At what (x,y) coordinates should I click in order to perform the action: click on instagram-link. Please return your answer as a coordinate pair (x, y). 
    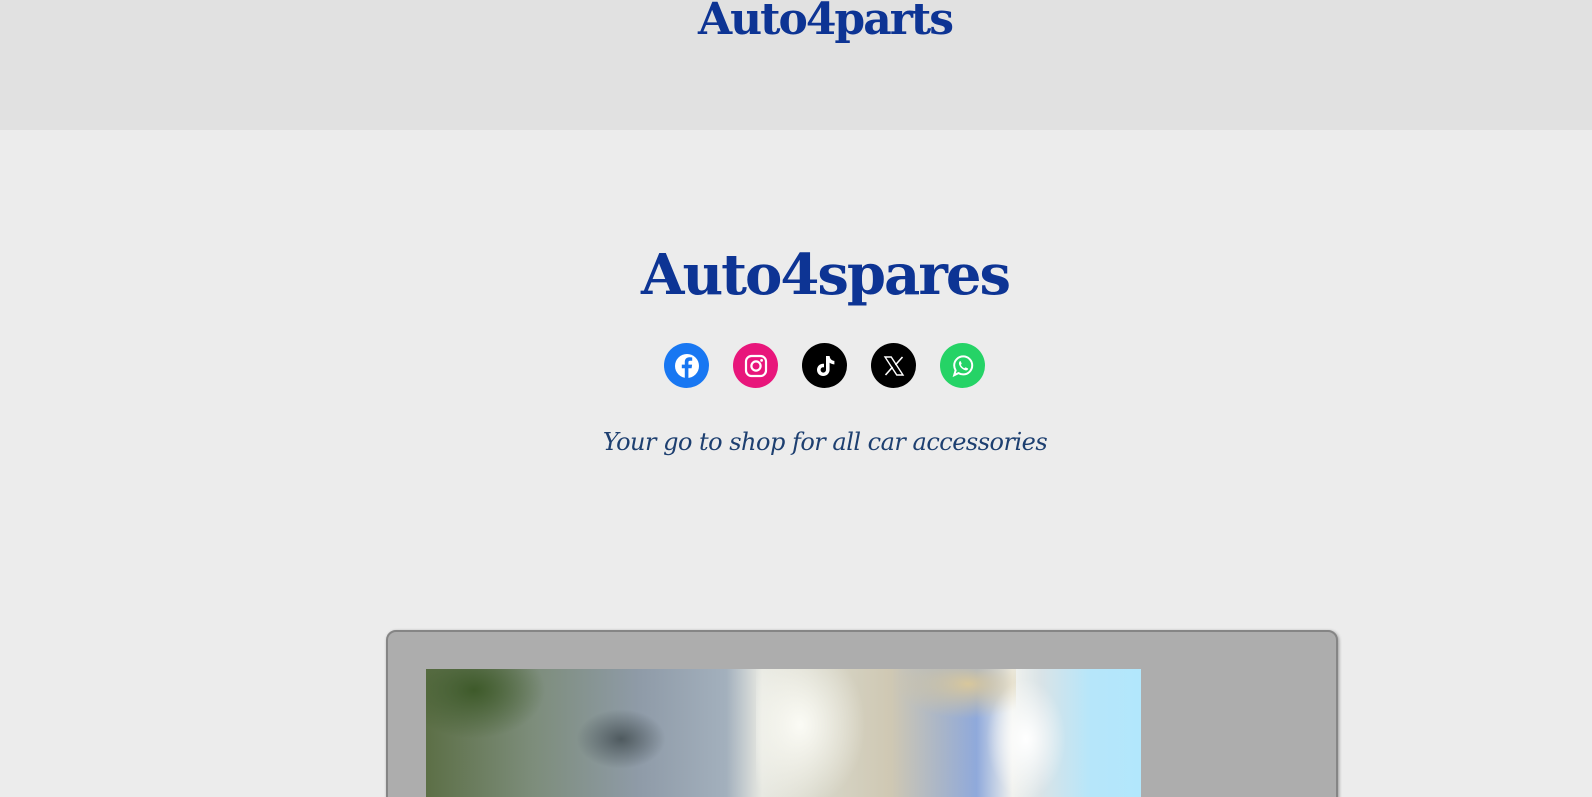
    Looking at the image, I should click on (755, 365).